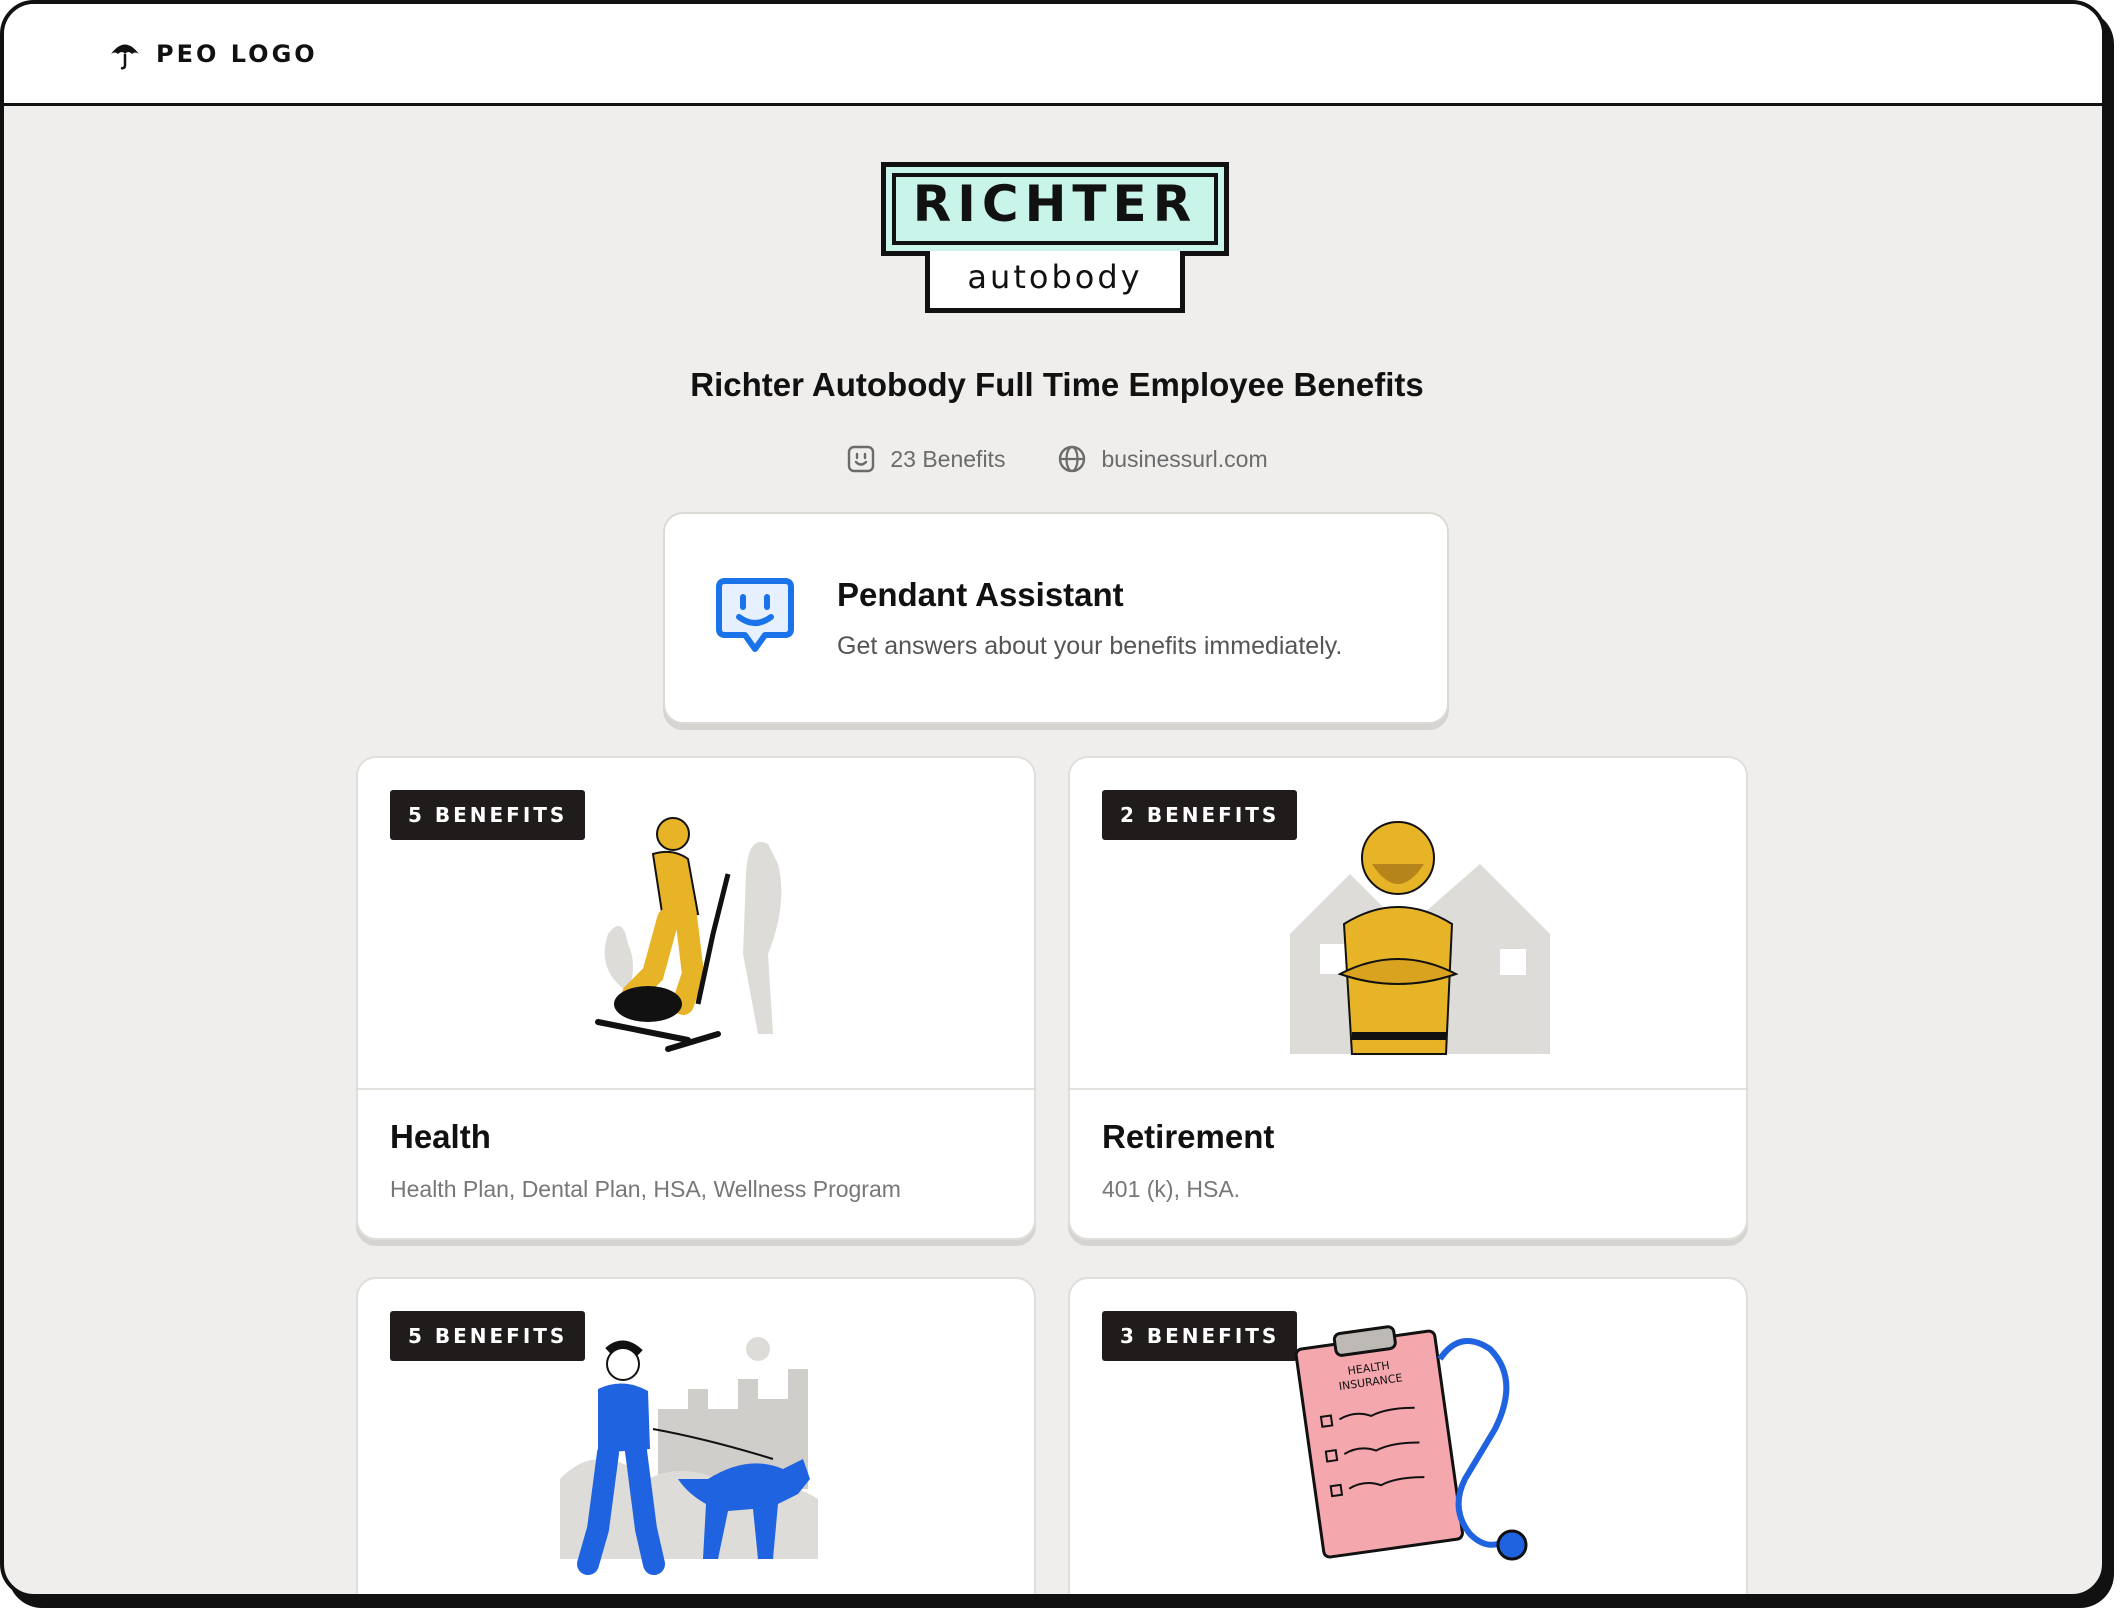 Image resolution: width=2120 pixels, height=1612 pixels. Describe the element at coordinates (440, 1136) in the screenshot. I see `card-title: Health` at that location.